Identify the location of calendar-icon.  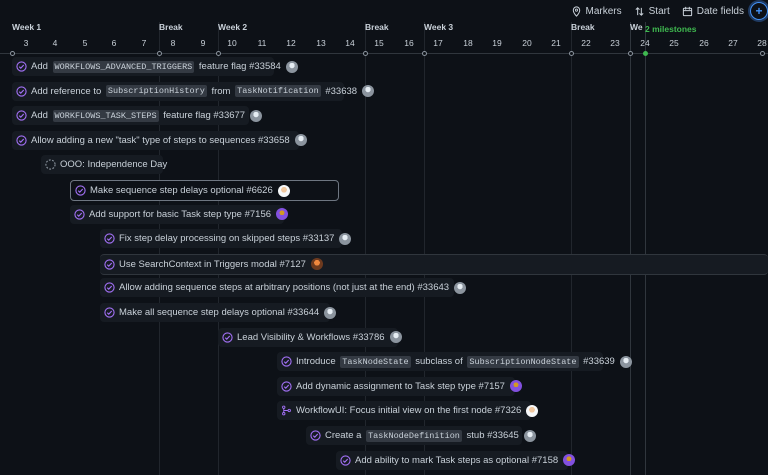
(687, 11).